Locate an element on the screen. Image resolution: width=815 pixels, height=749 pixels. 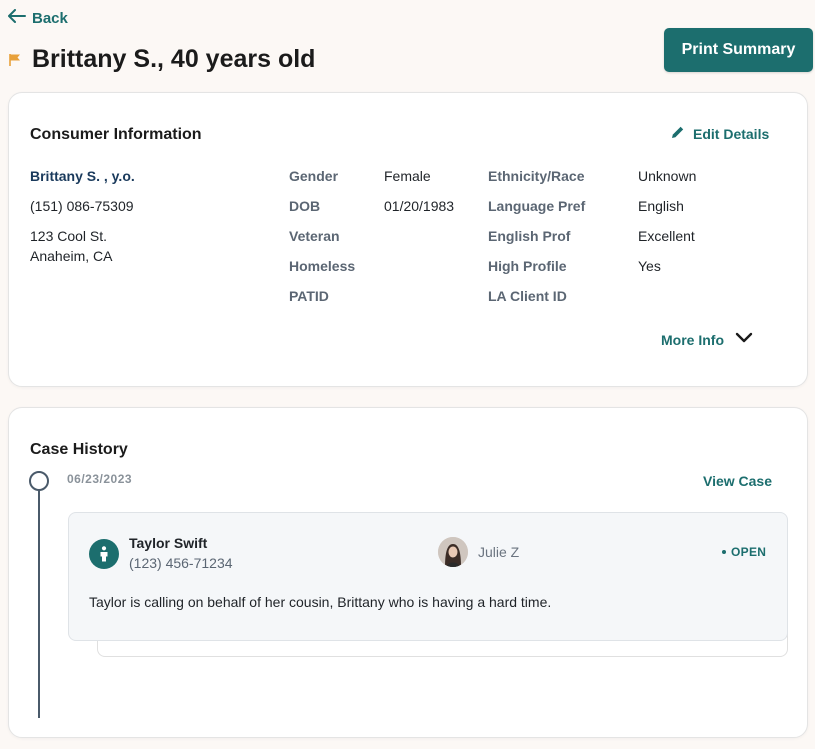
print-summary-button: Print Summary is located at coordinates (738, 50).